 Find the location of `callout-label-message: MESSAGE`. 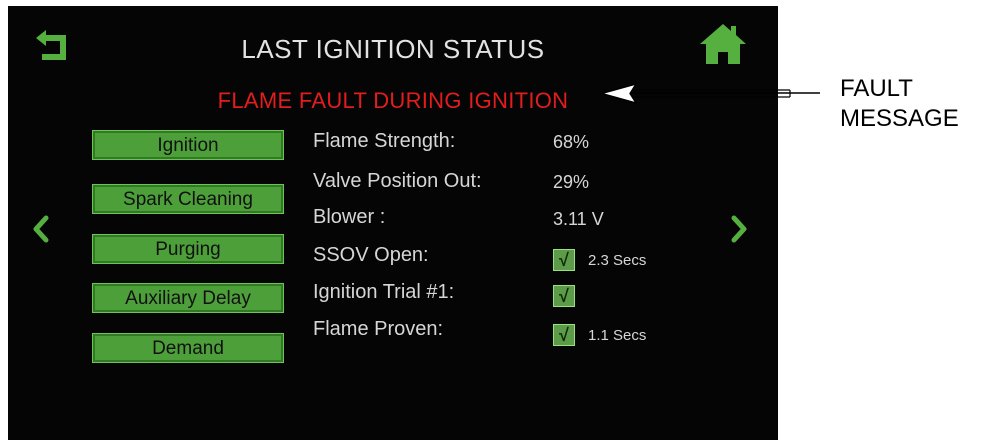

callout-label-message: MESSAGE is located at coordinates (899, 118).